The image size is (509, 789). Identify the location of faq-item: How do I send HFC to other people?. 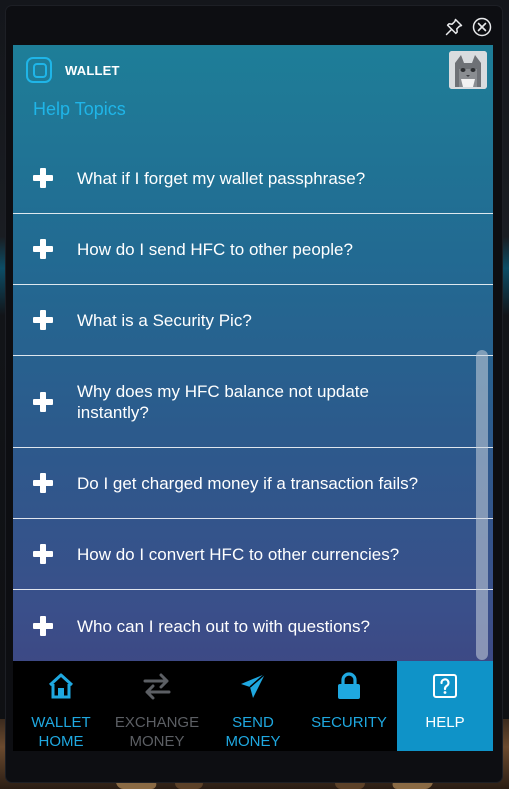
(253, 249).